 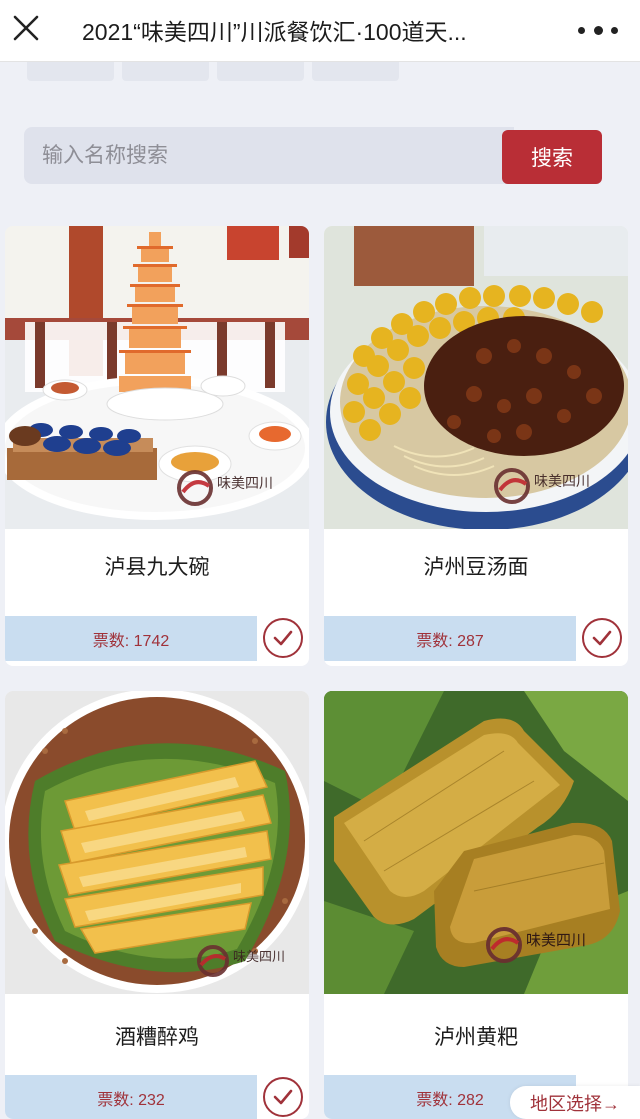 I want to click on category-tabs, so click(x=213, y=71).